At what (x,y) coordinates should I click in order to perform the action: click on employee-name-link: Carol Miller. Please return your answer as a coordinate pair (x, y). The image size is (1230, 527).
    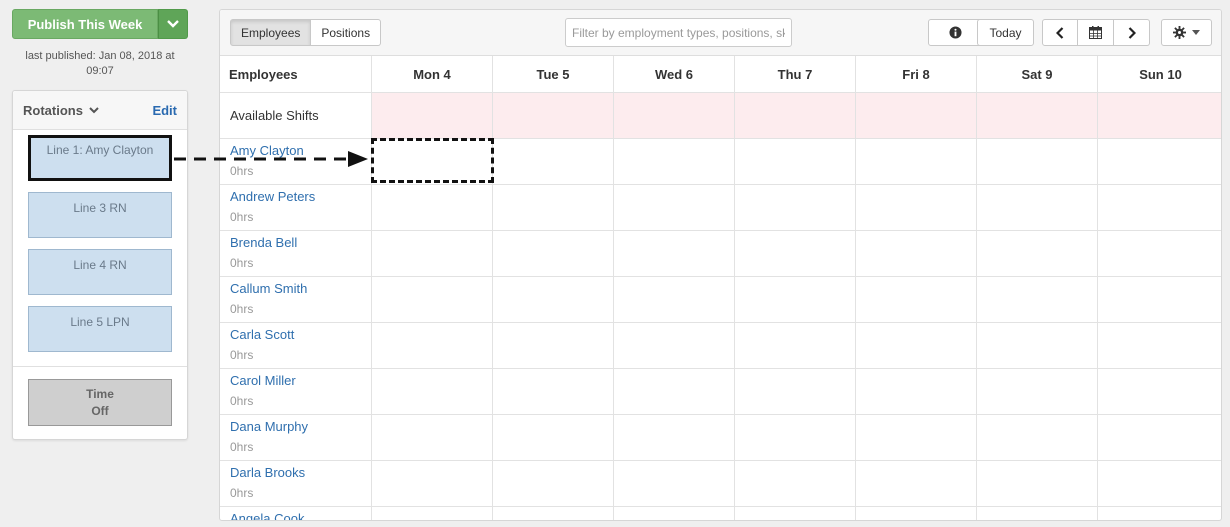
    Looking at the image, I should click on (300, 381).